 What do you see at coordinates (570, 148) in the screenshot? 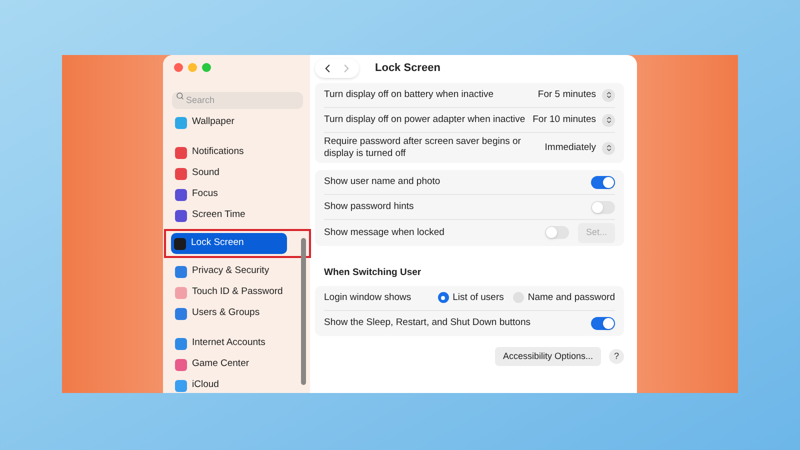
I see `select-value: Immediately` at bounding box center [570, 148].